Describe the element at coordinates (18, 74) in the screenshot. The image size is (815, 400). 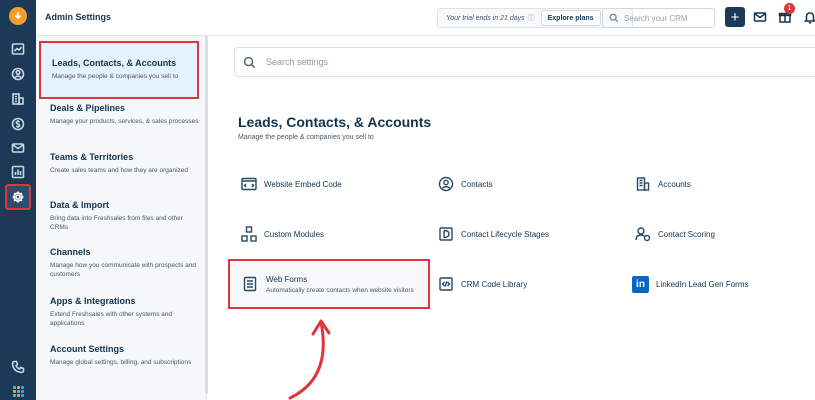
I see `contacts-icon` at that location.